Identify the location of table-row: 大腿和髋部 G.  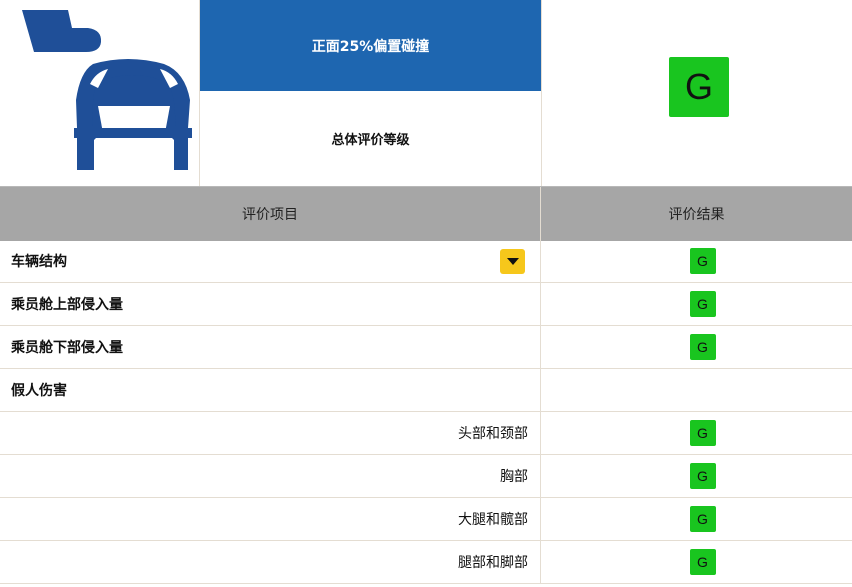
(426, 519).